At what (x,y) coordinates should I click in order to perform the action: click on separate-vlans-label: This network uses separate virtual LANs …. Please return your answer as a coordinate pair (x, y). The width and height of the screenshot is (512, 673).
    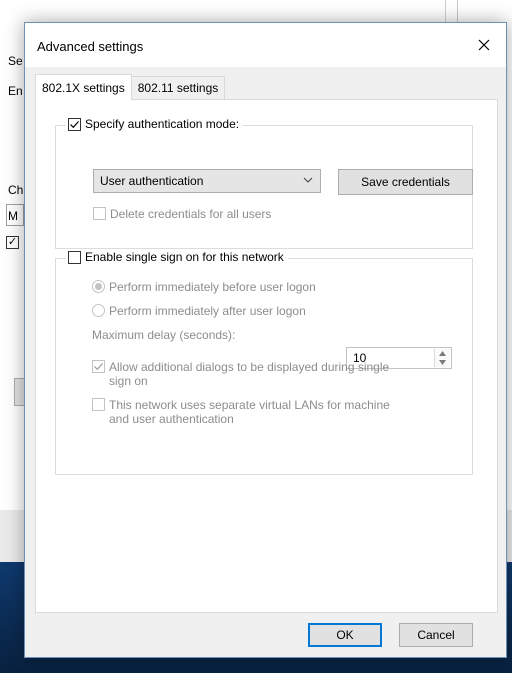
    Looking at the image, I should click on (249, 412).